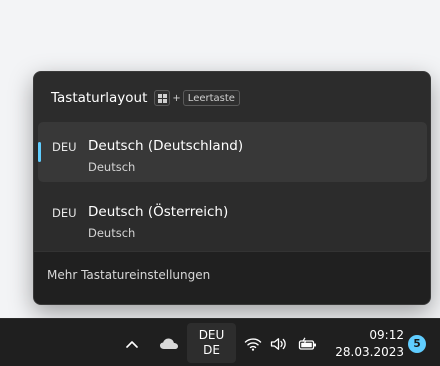  I want to click on flyout-title: Tastaturlayout, so click(99, 98).